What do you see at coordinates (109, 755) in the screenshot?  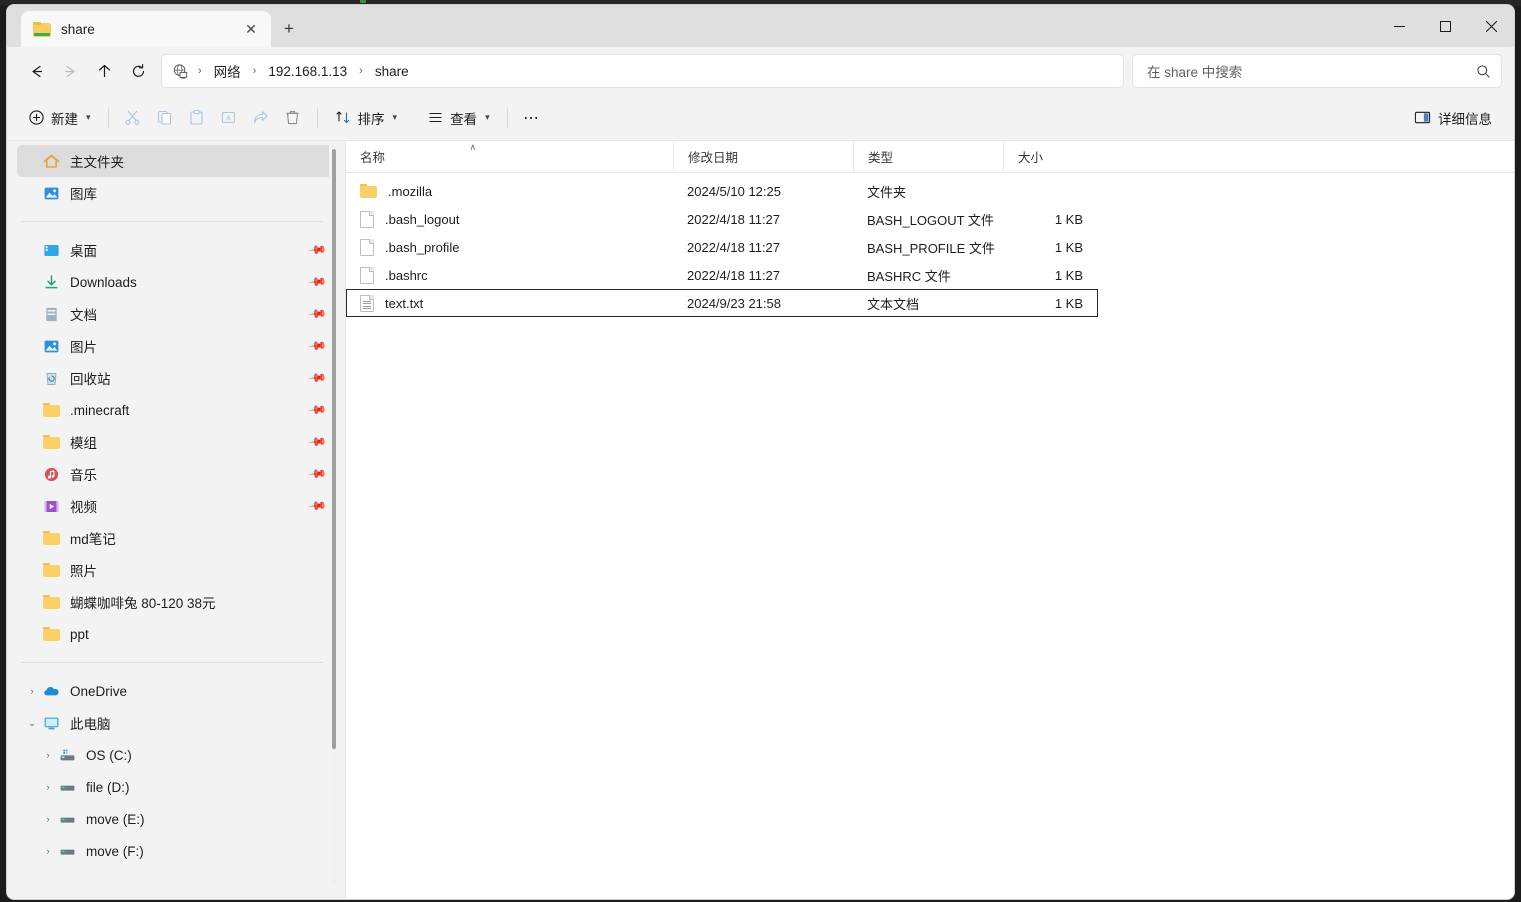 I see `sidebar-item-label: OS (C:)` at bounding box center [109, 755].